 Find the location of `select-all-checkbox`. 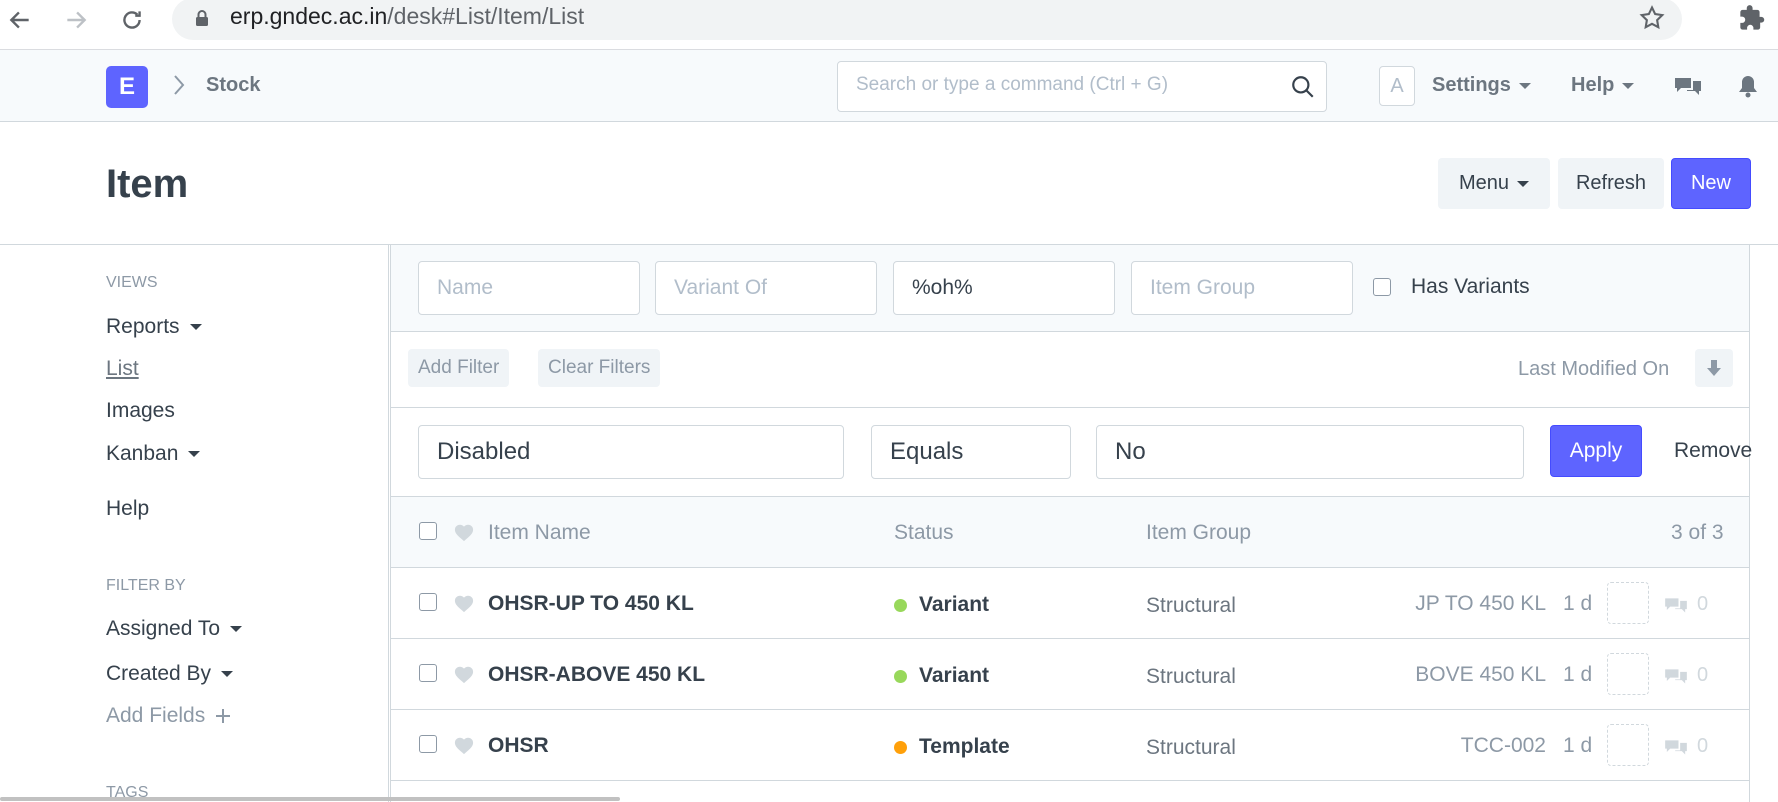

select-all-checkbox is located at coordinates (428, 531).